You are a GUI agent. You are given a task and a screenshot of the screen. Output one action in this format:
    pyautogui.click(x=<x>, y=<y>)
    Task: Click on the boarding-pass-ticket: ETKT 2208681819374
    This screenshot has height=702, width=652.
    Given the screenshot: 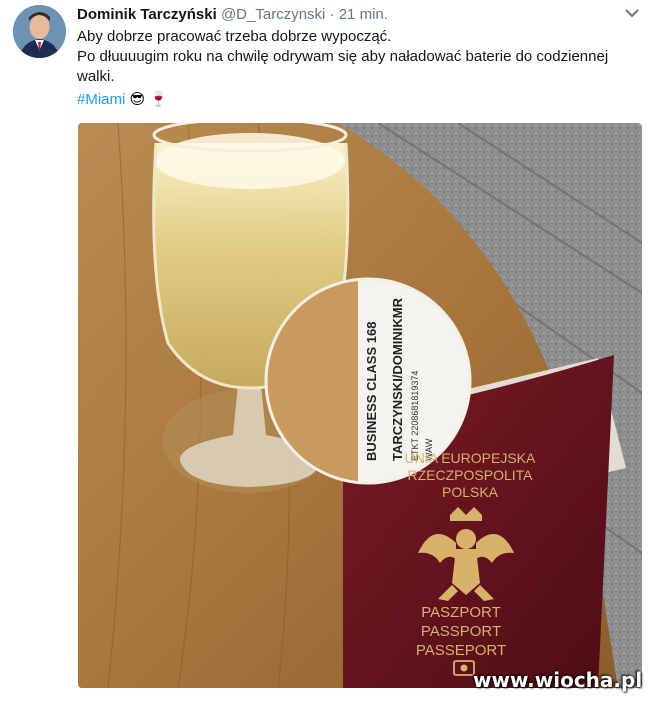 What is the action you would take?
    pyautogui.click(x=415, y=416)
    